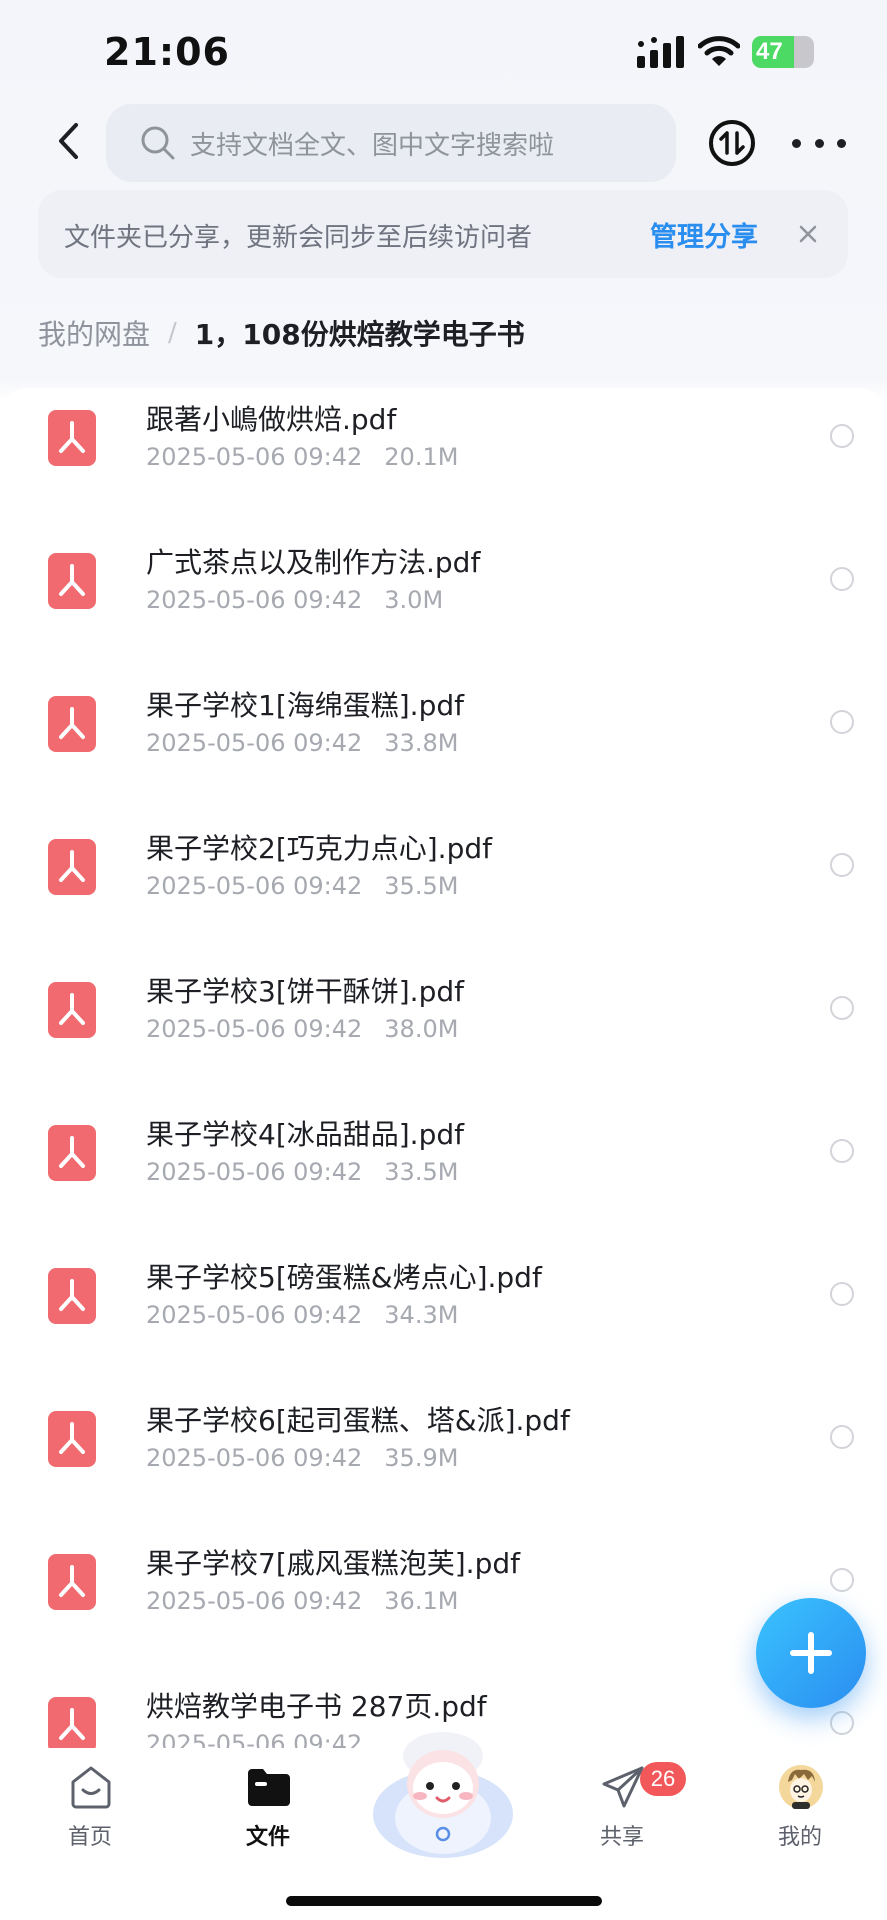 This screenshot has width=887, height=1920. I want to click on cellular-signal-icon, so click(660, 52).